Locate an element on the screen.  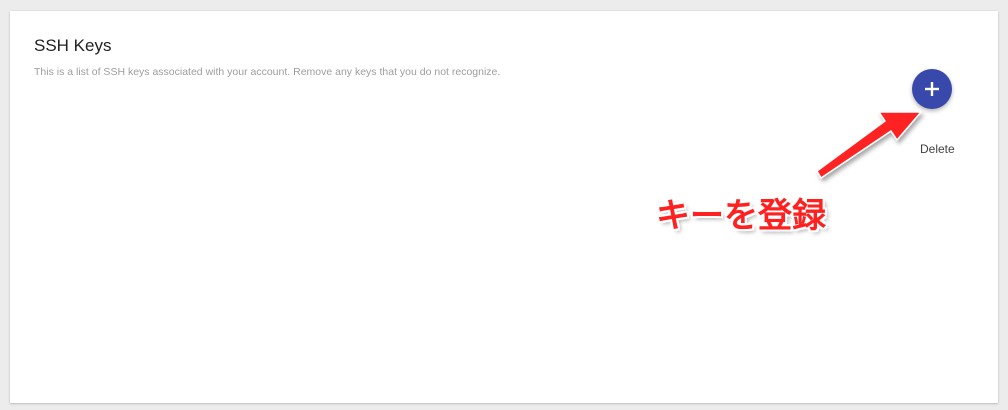
add-ssh-key-button is located at coordinates (932, 89).